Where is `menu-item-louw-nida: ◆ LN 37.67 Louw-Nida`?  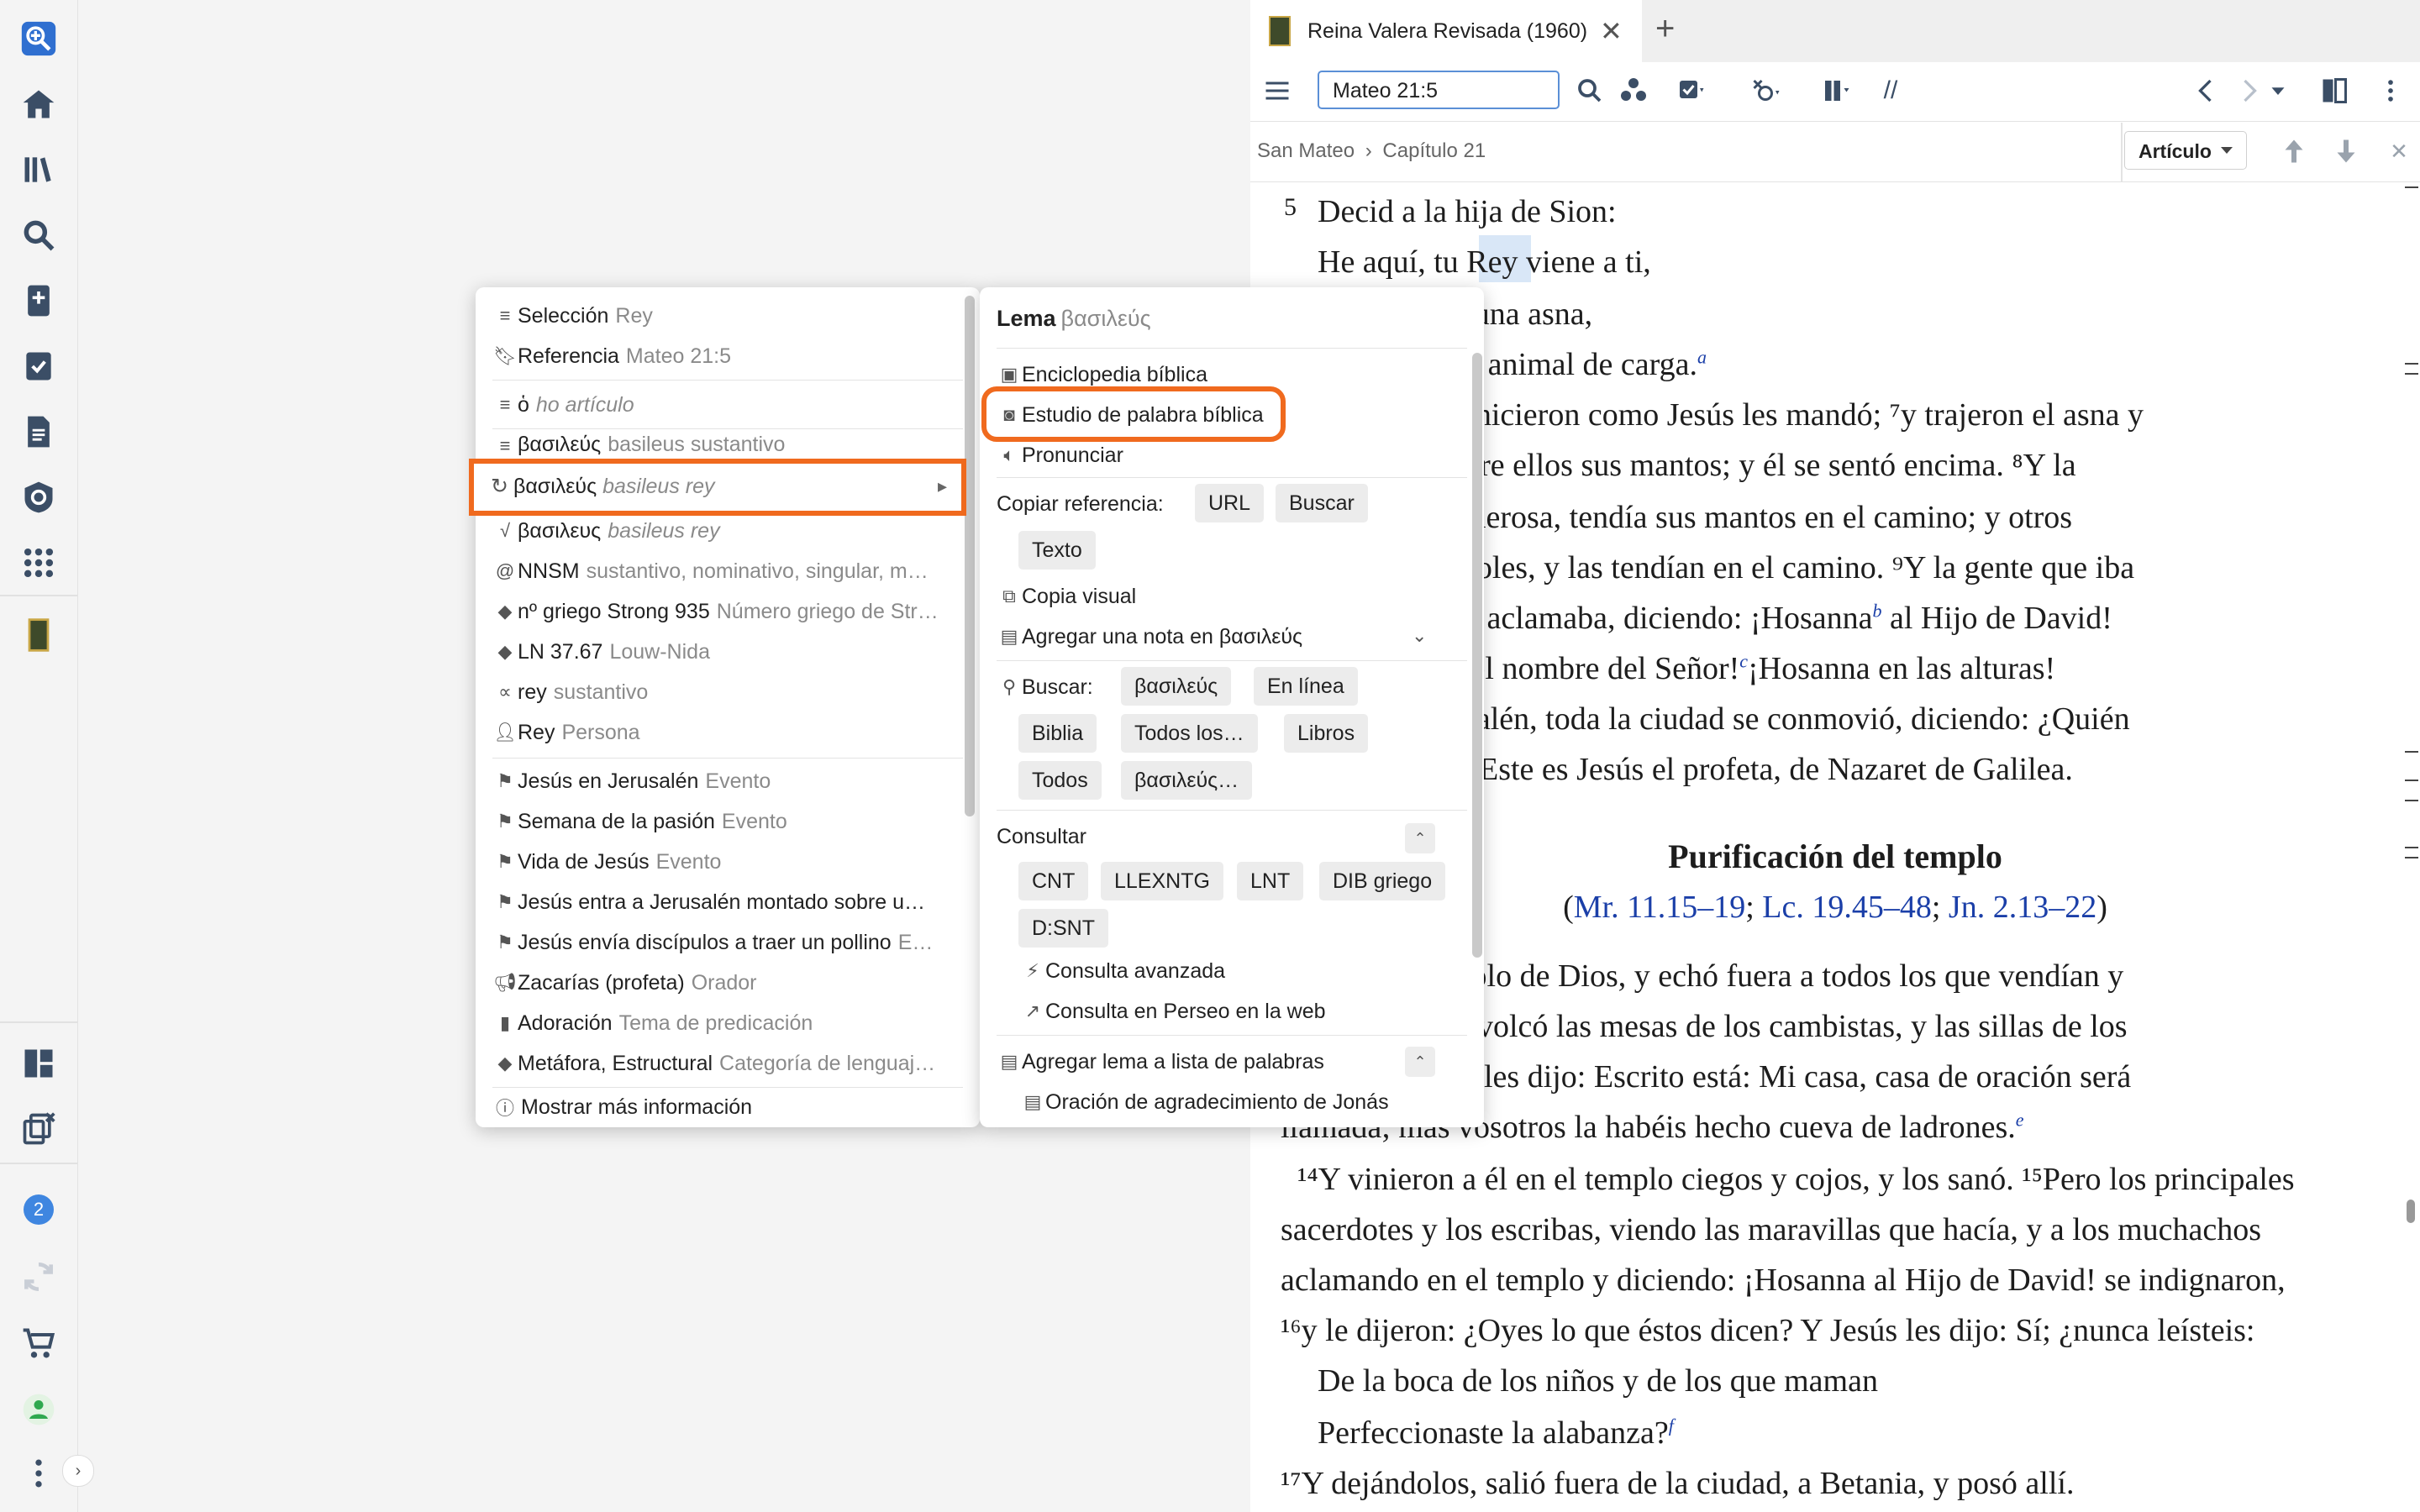 menu-item-louw-nida: ◆ LN 37.67 Louw-Nida is located at coordinates (727, 651).